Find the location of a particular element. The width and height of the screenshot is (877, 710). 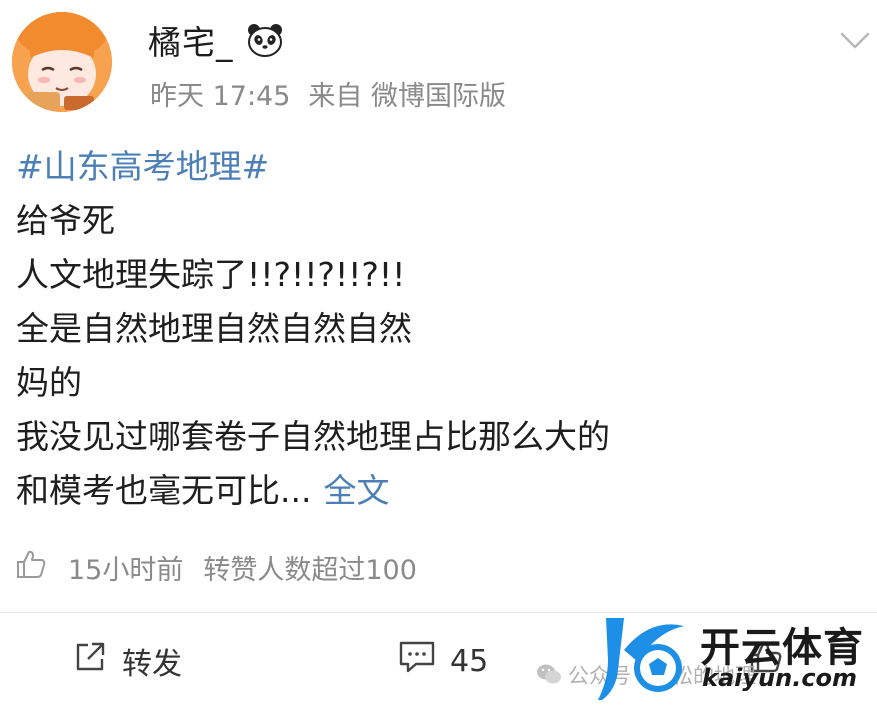

action-bar: 转发 45 is located at coordinates (438, 661).